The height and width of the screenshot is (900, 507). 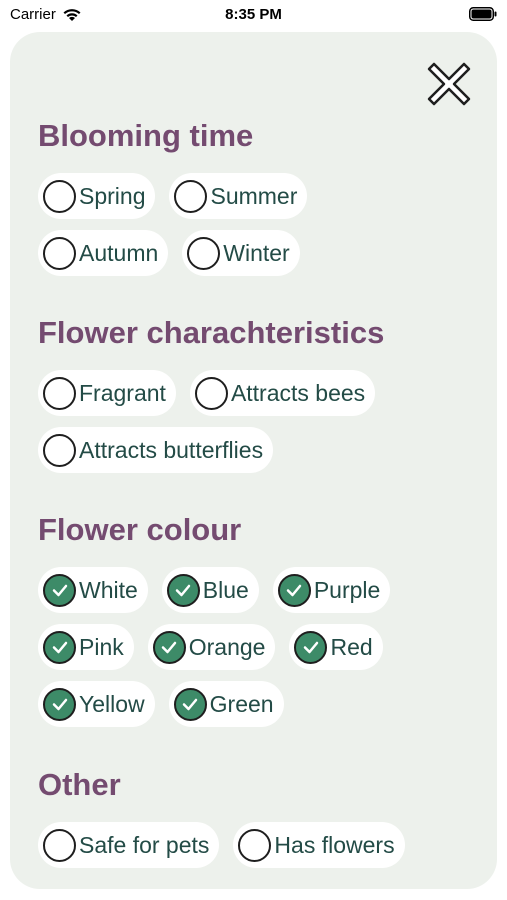 I want to click on chip-purple: Purple, so click(x=331, y=590).